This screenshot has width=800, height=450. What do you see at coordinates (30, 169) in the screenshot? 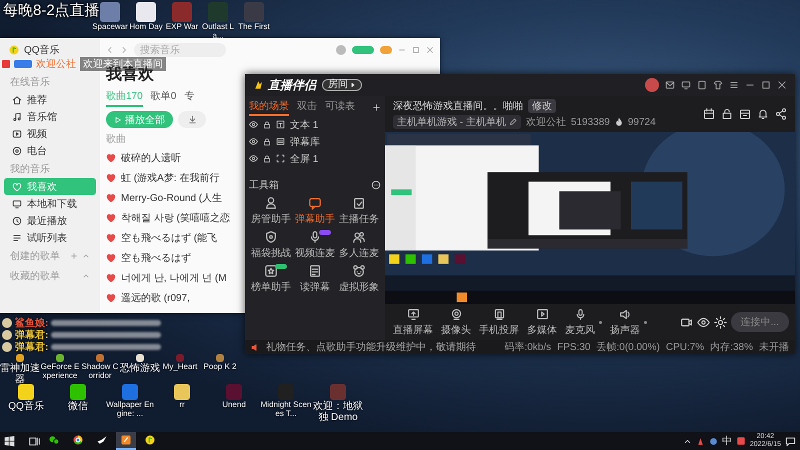
I see `sidebar-heading: 我的音乐` at bounding box center [30, 169].